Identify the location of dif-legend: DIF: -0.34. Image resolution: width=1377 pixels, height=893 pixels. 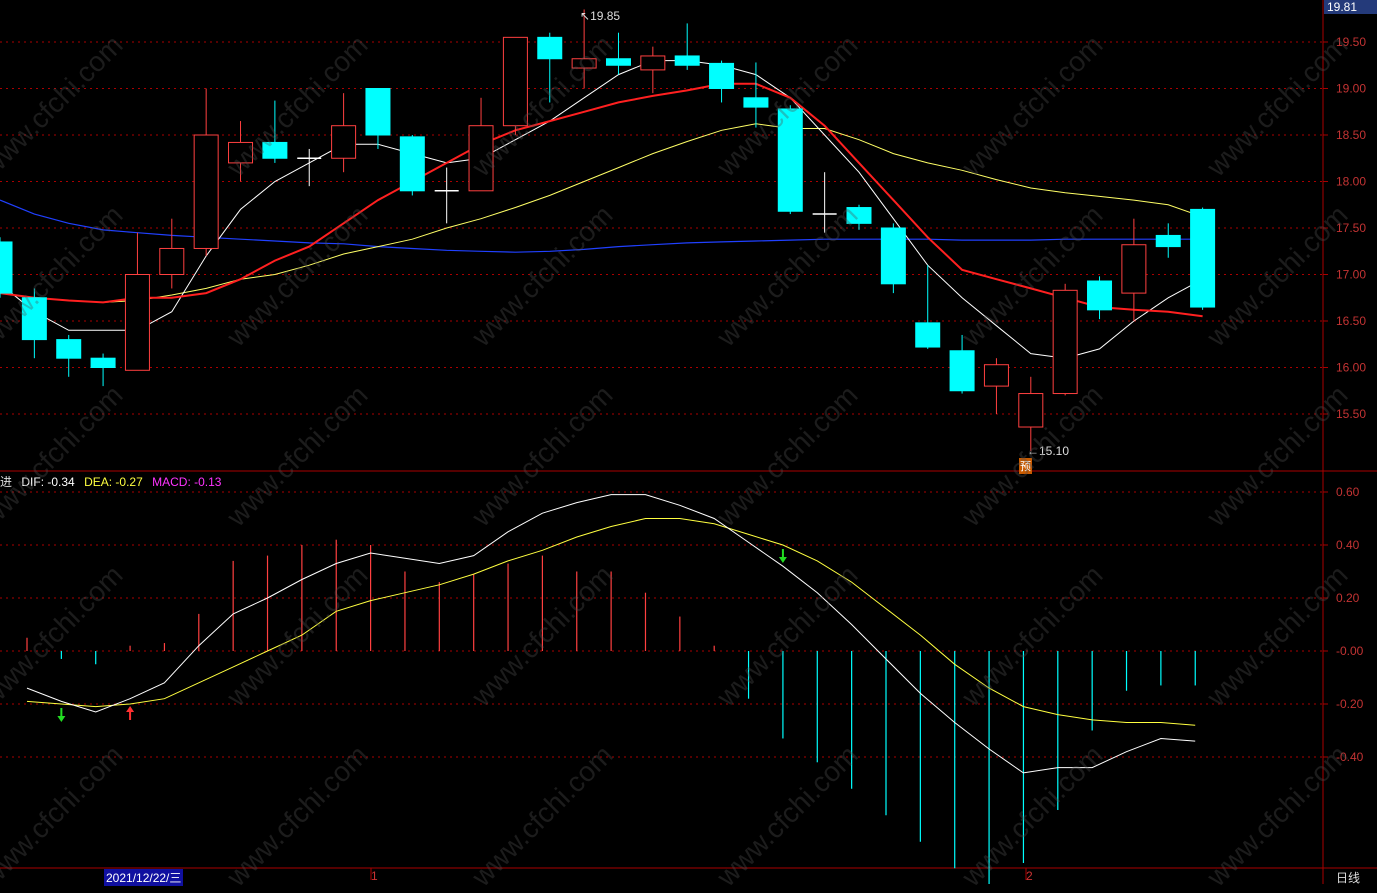
(48, 482).